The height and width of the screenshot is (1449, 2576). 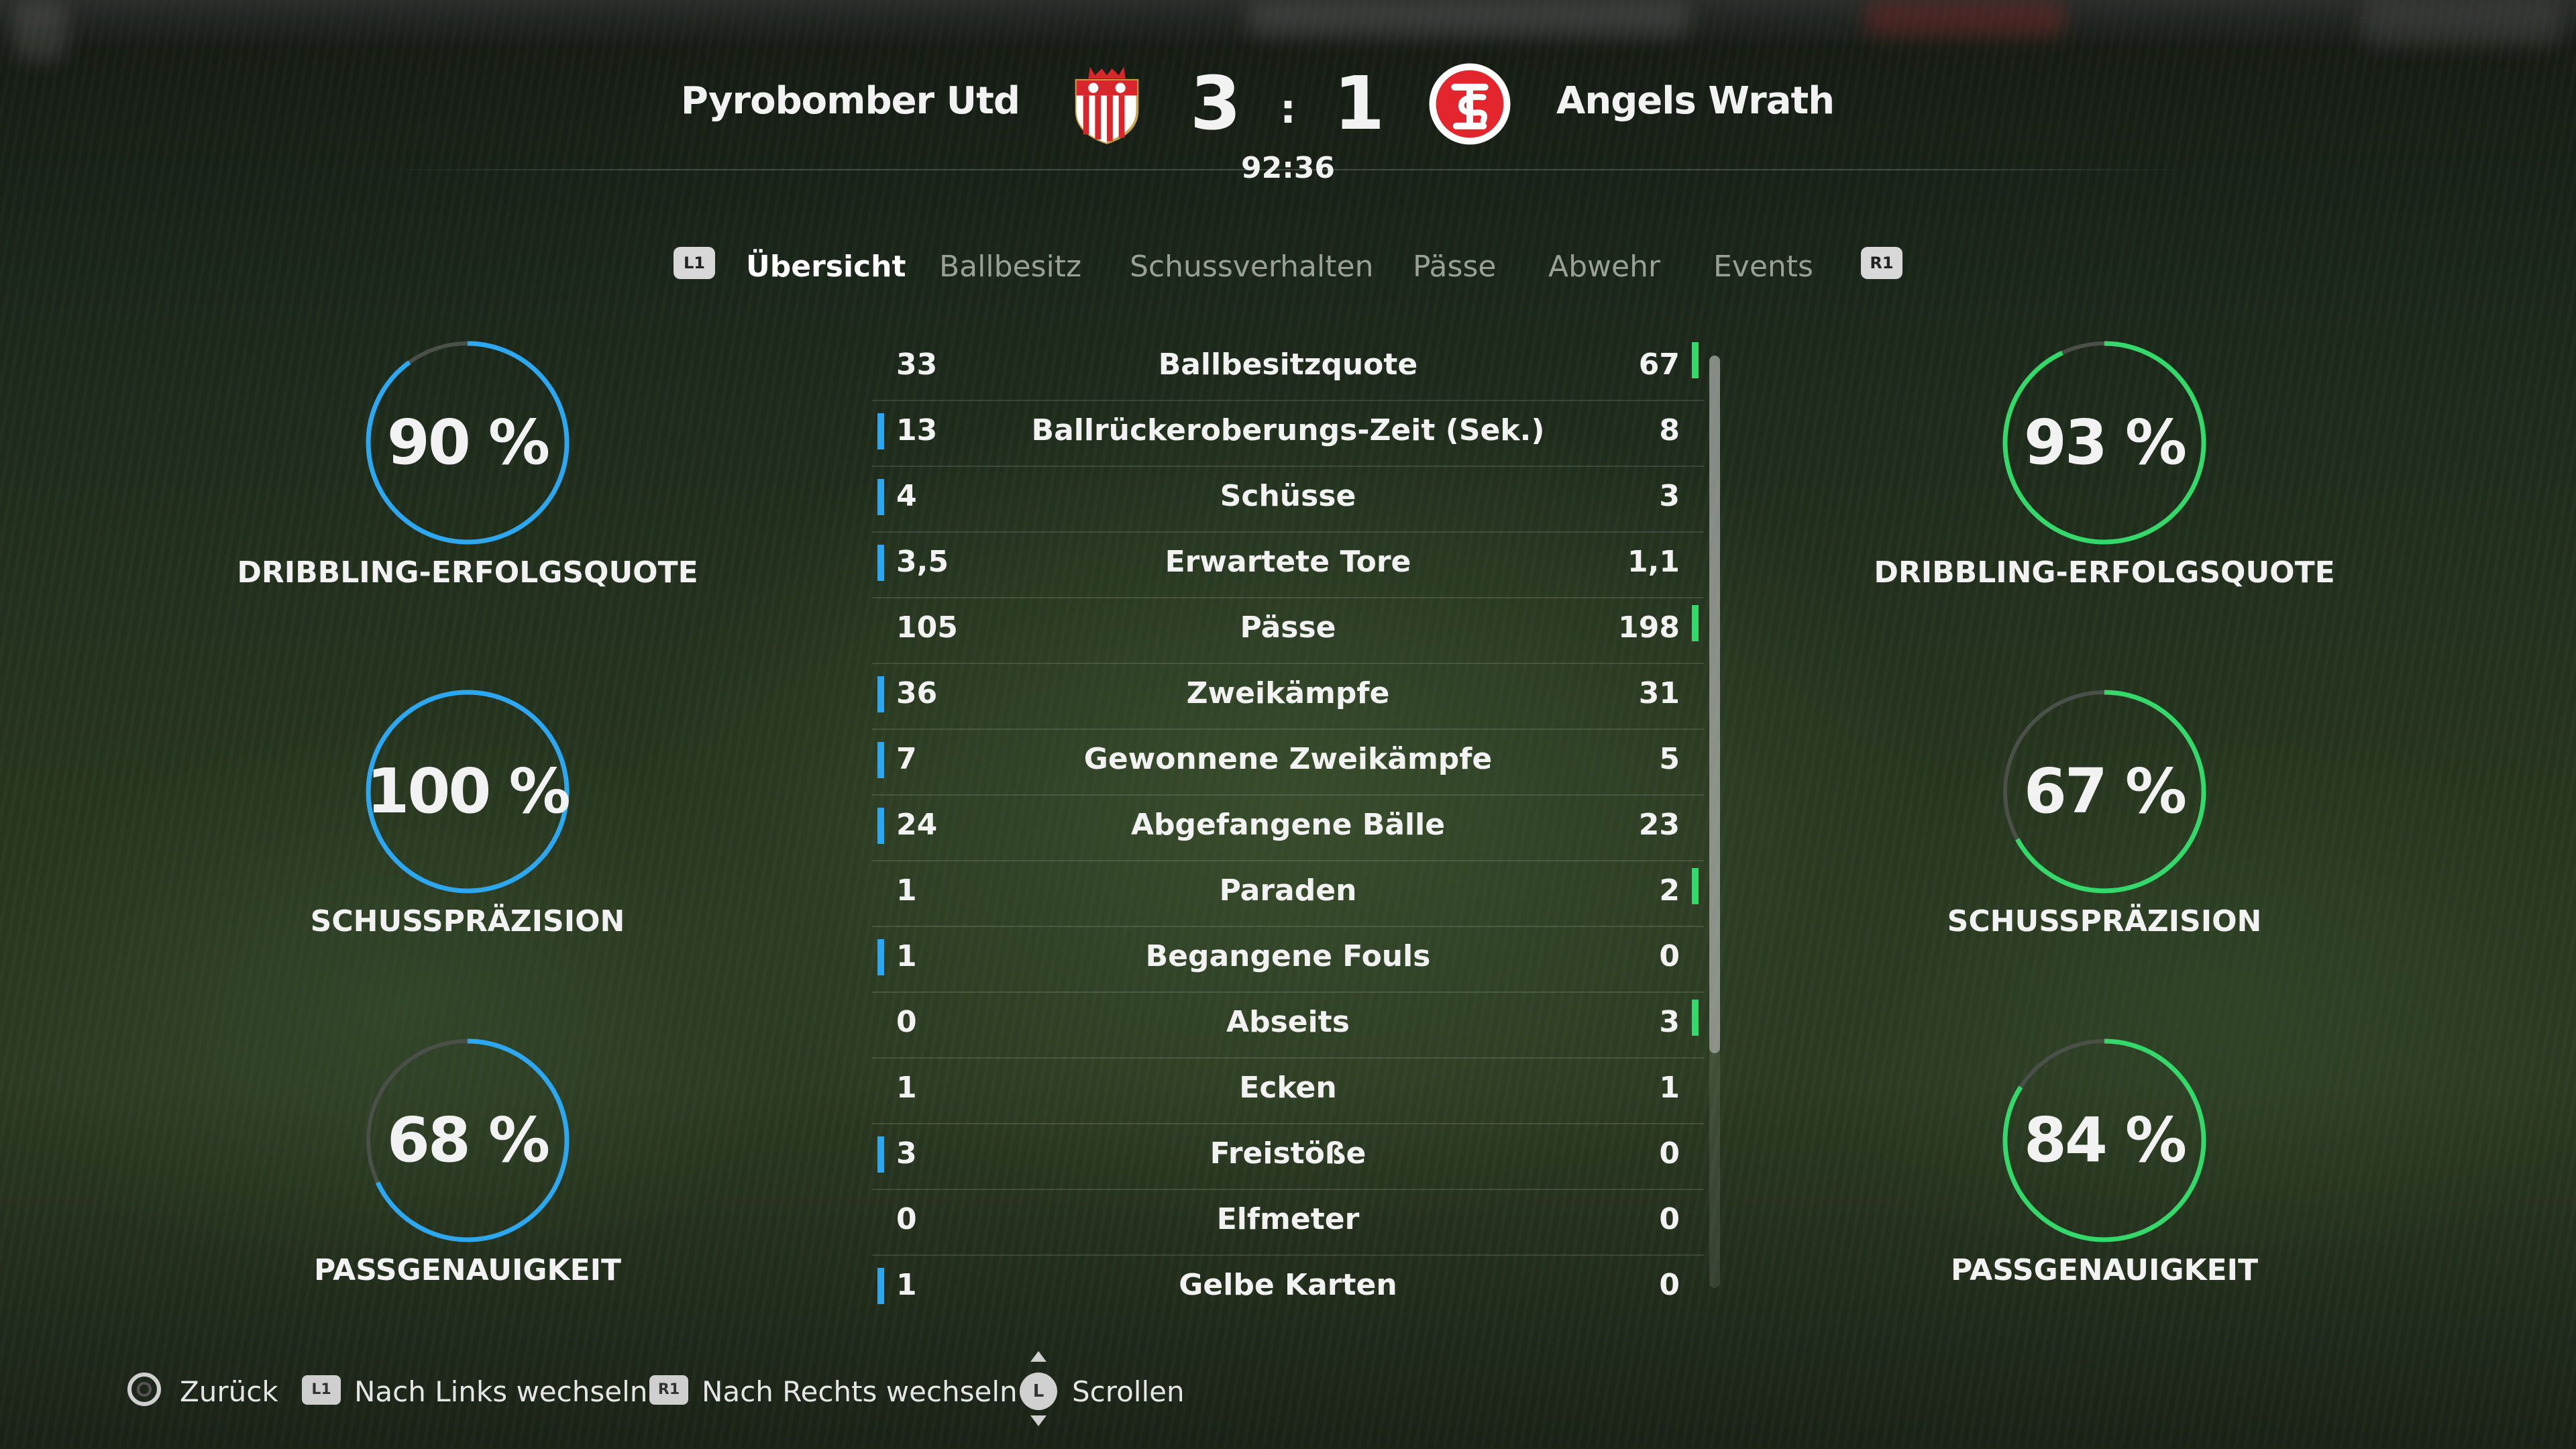 I want to click on stat-row: 7 Gewonnene Zweikämpfe 5, so click(x=1288, y=763).